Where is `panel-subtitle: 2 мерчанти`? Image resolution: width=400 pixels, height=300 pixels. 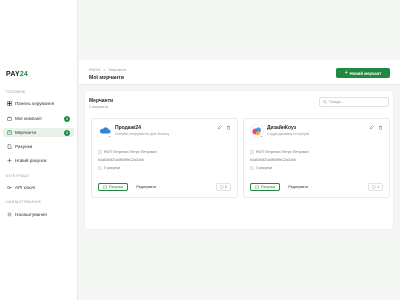
panel-subtitle: 2 мерчанти is located at coordinates (98, 107).